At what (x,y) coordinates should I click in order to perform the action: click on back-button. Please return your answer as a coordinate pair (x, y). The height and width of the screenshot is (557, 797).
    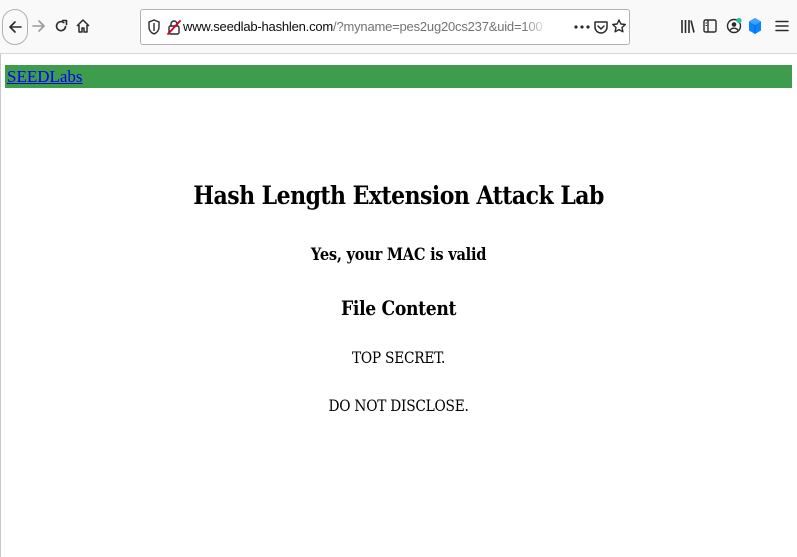
    Looking at the image, I should click on (15, 27).